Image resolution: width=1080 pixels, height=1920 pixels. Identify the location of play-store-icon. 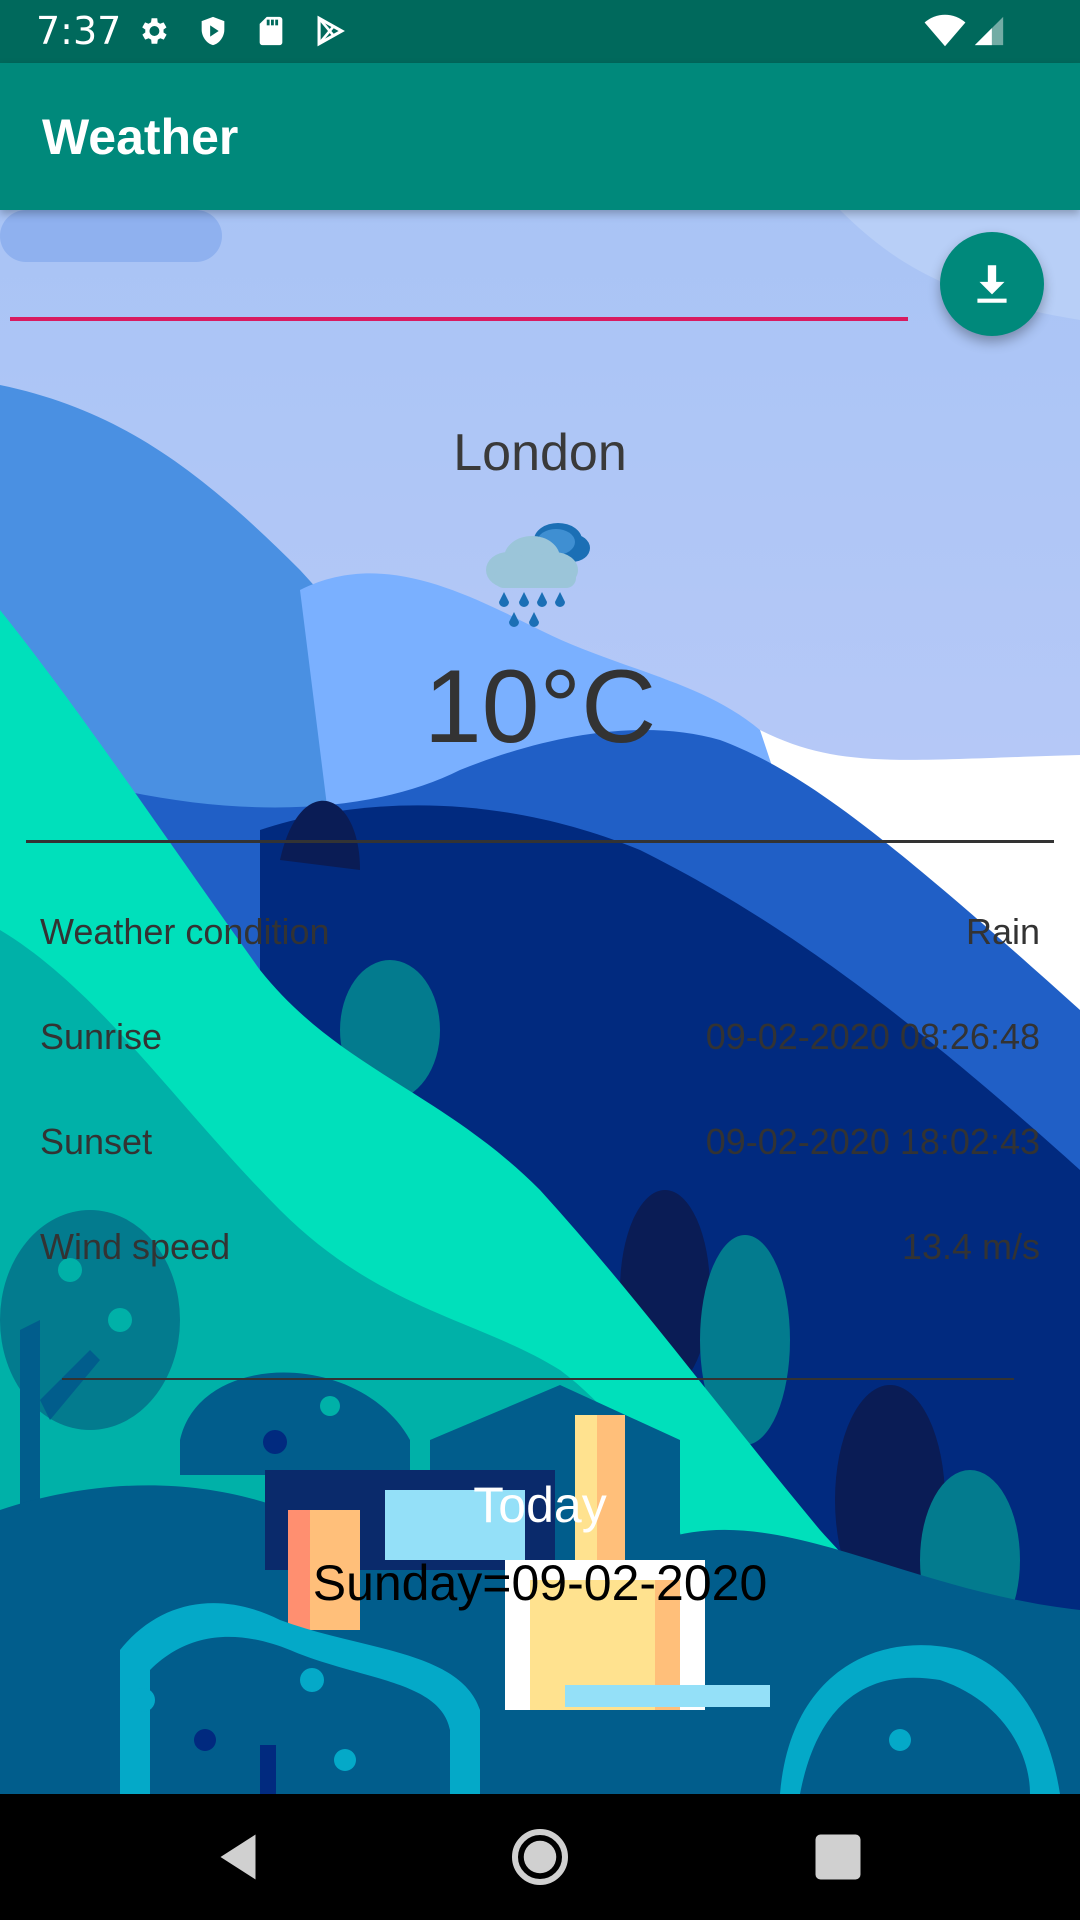
(331, 31).